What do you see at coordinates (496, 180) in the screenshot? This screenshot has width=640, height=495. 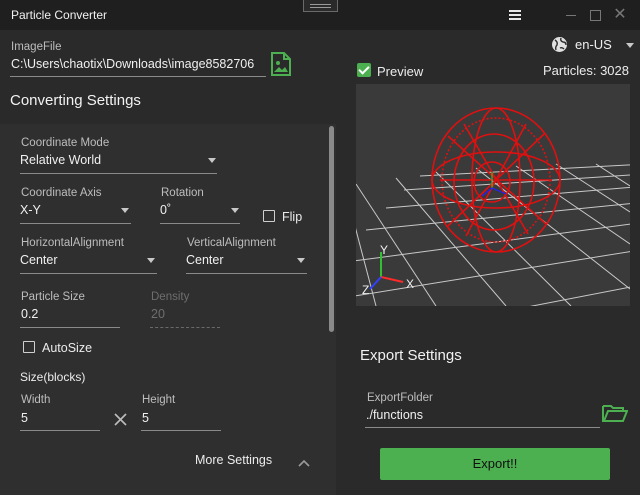 I see `particle-shape` at bounding box center [496, 180].